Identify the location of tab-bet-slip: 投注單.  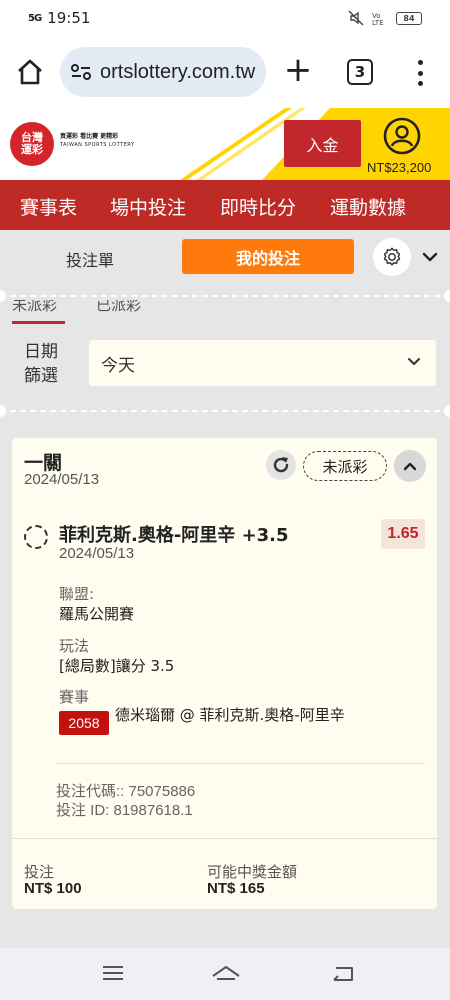
(90, 259).